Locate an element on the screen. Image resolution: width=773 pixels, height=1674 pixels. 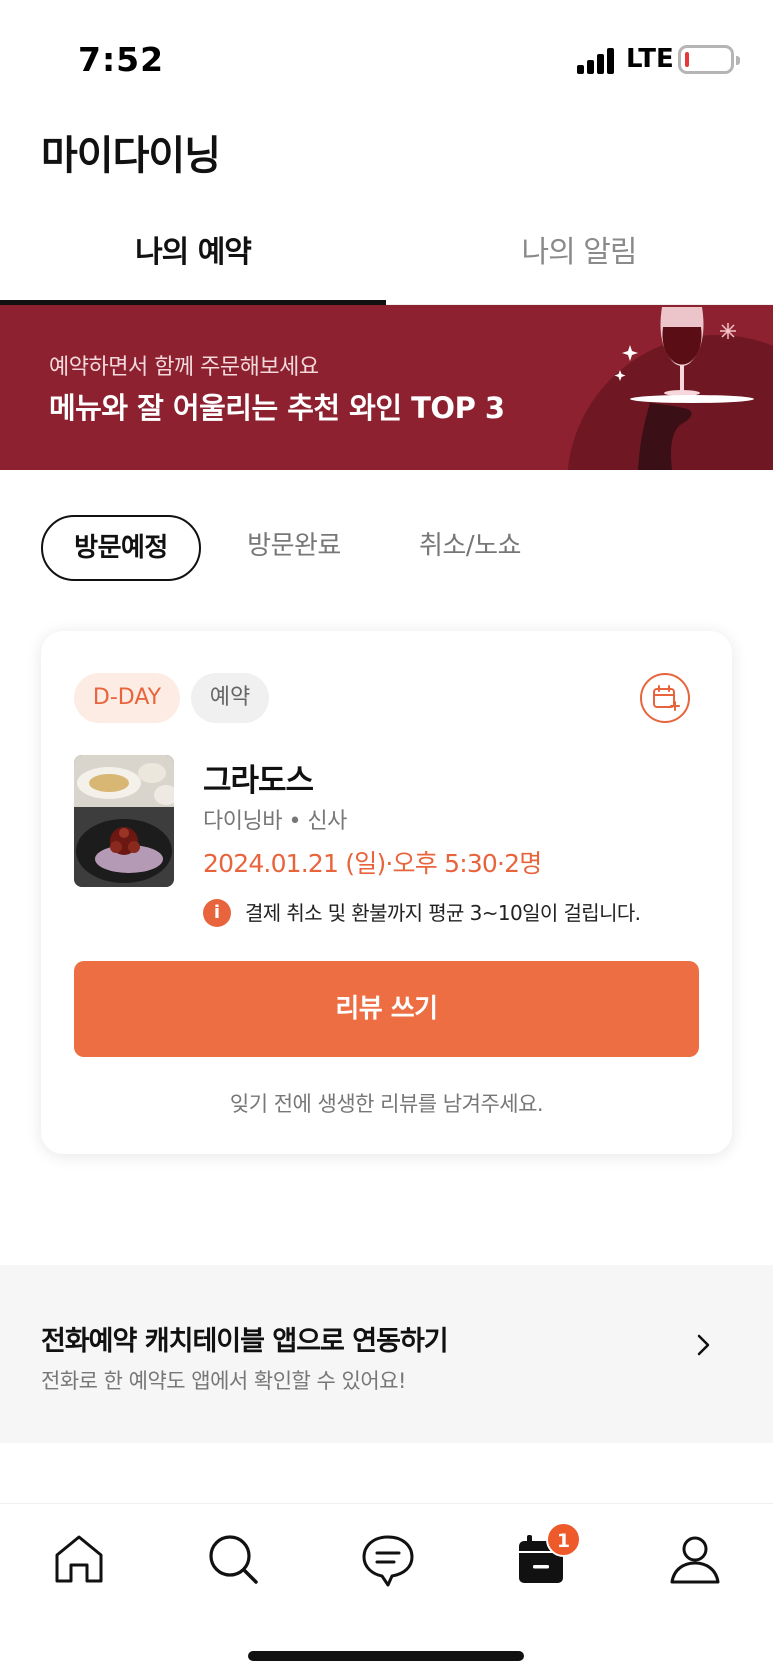
link-title: 전화예약 캐치테이블 앱으로 연동하기 is located at coordinates (245, 1341).